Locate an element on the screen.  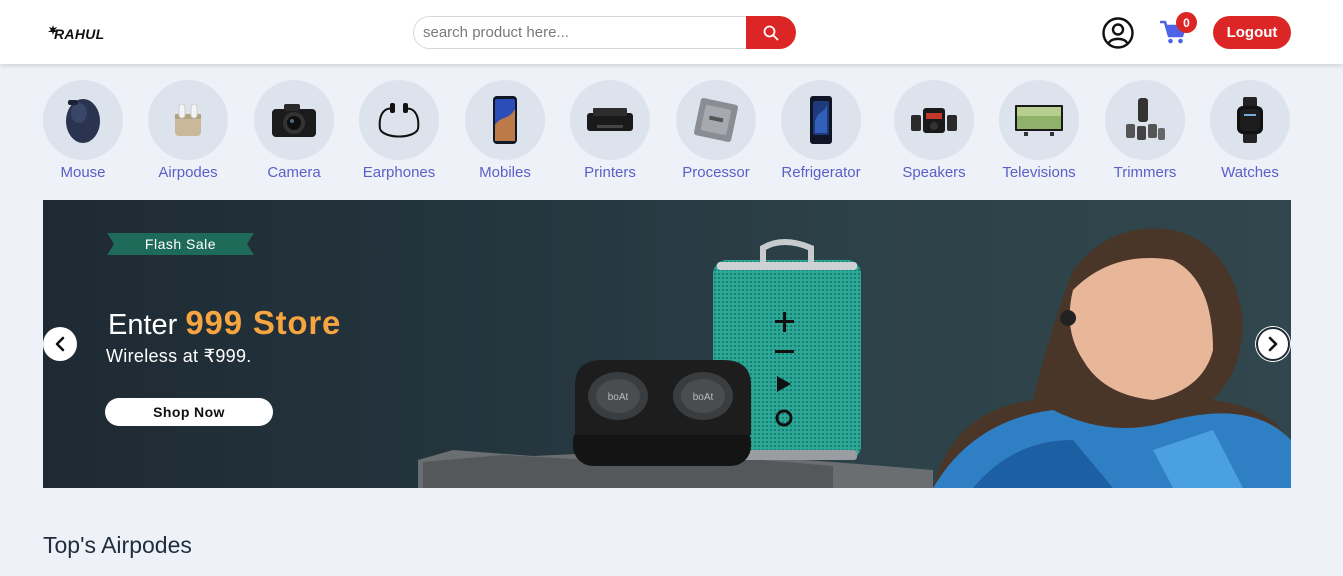
airpods-icon is located at coordinates (188, 119).